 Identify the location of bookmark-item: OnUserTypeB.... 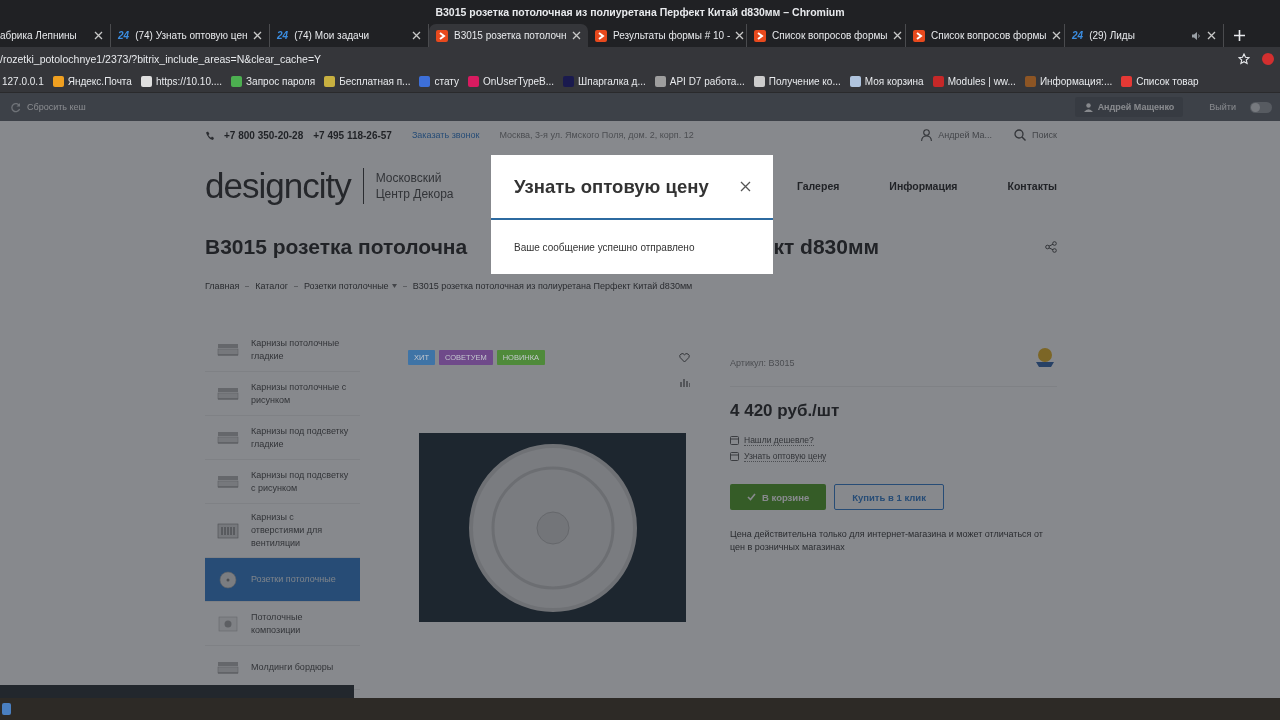
(511, 81).